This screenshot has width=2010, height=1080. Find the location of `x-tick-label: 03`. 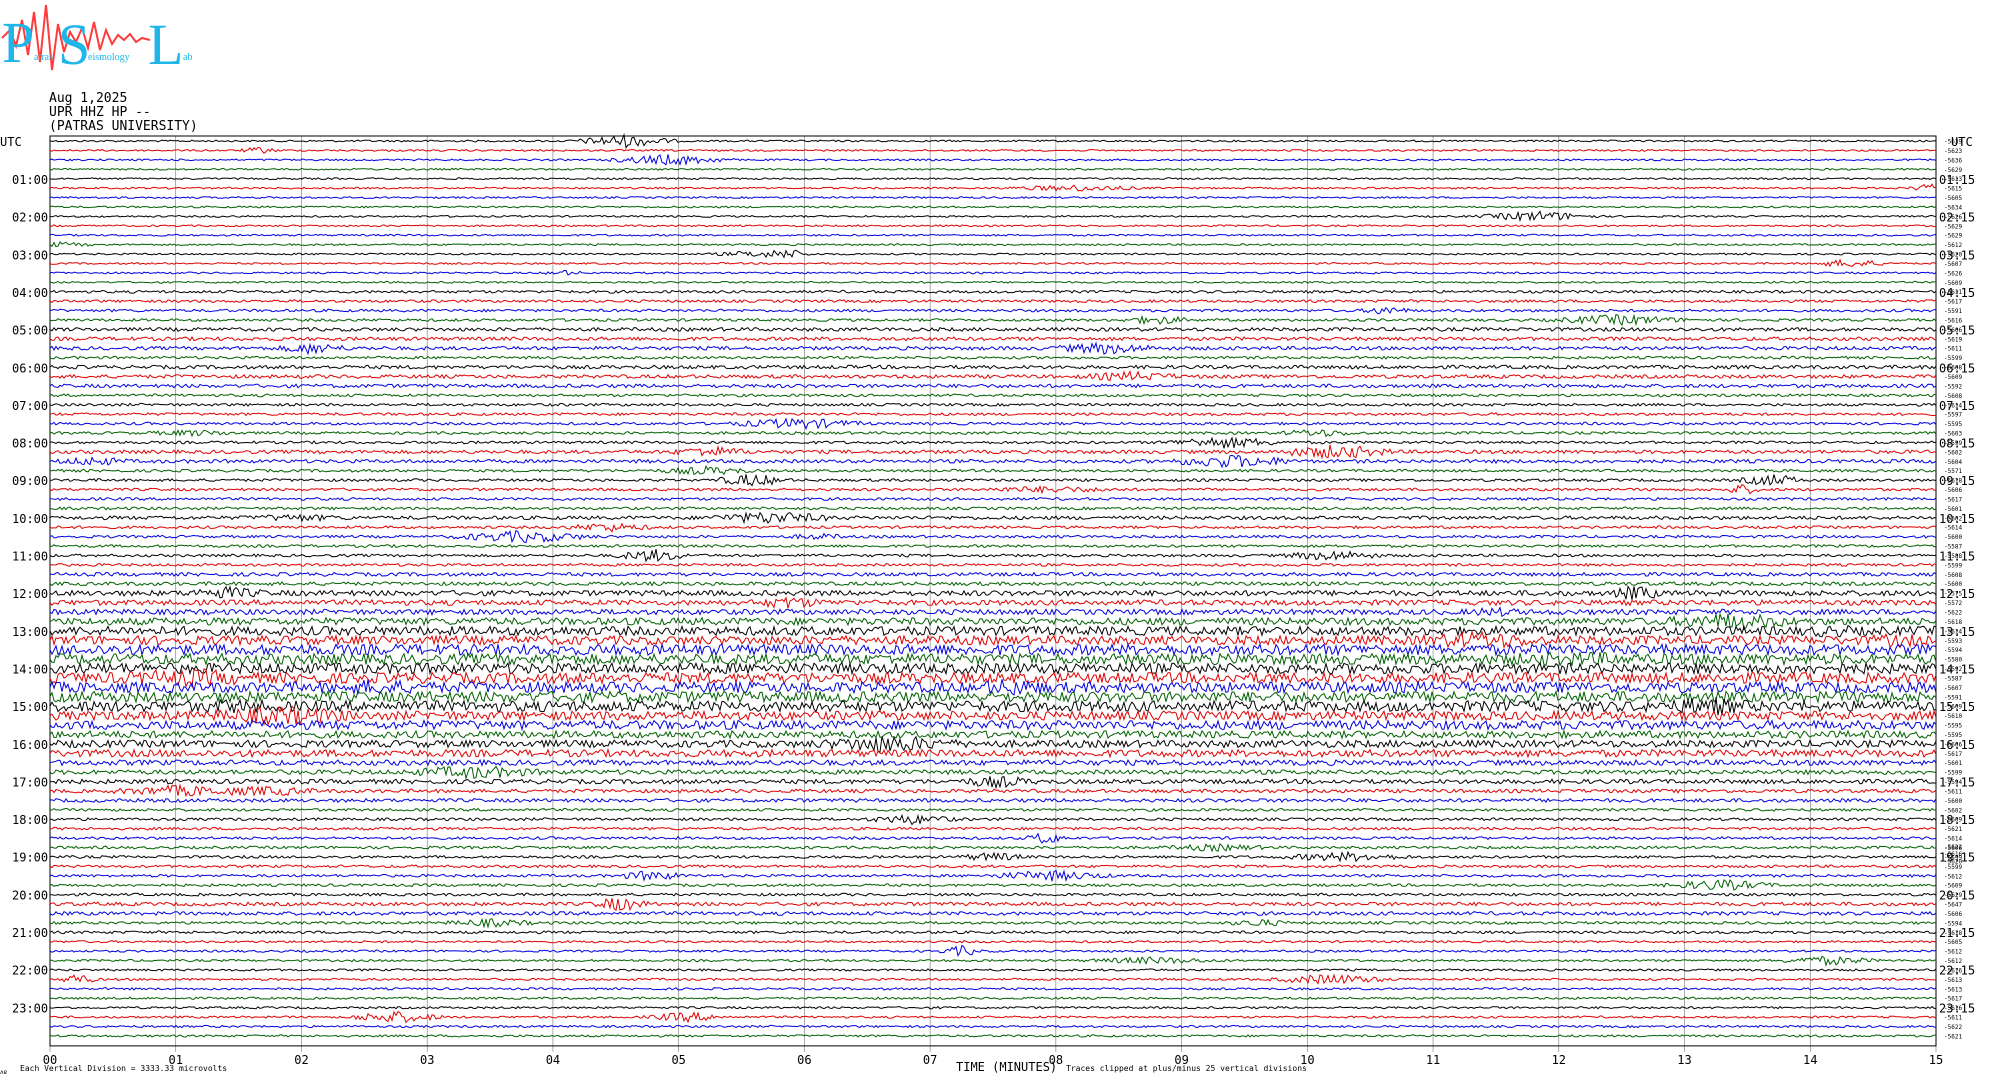

x-tick-label: 03 is located at coordinates (427, 1060).